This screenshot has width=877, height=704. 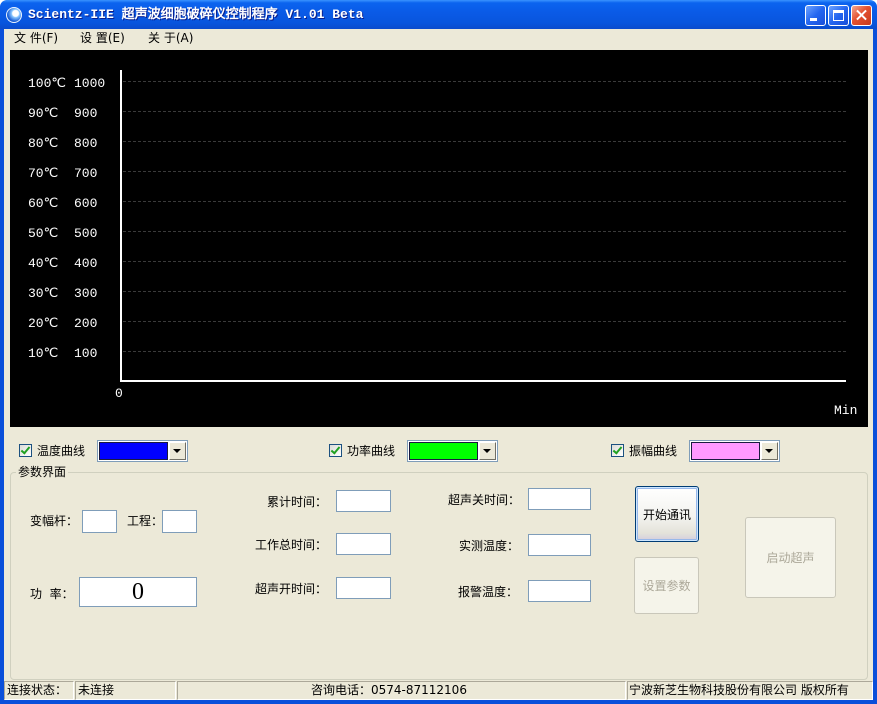 What do you see at coordinates (52, 594) in the screenshot?
I see `power-label: 功 率：` at bounding box center [52, 594].